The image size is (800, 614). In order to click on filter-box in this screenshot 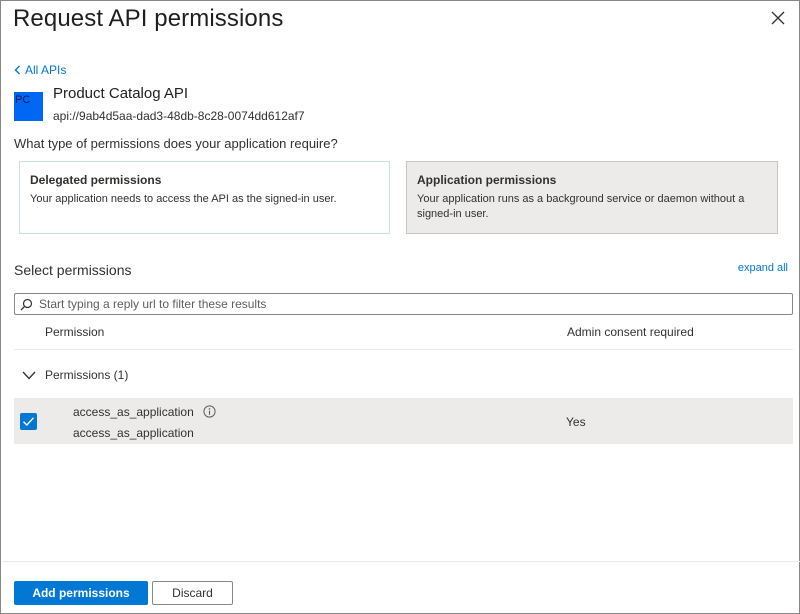, I will do `click(403, 304)`.